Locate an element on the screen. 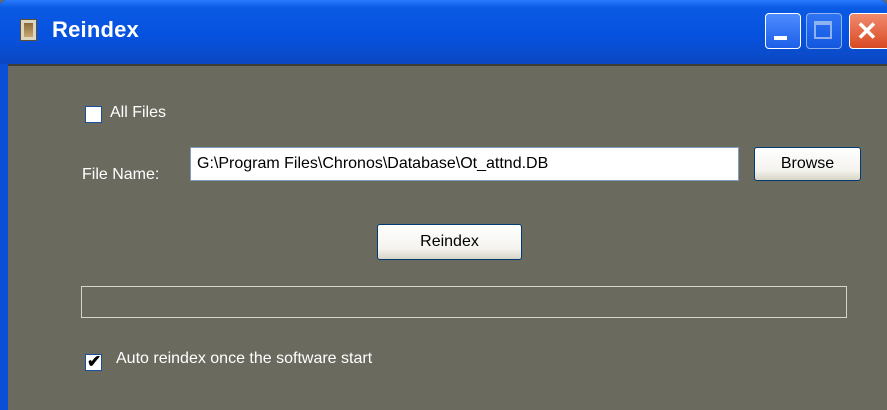 Image resolution: width=887 pixels, height=410 pixels. close-button: ✕ is located at coordinates (868, 31).